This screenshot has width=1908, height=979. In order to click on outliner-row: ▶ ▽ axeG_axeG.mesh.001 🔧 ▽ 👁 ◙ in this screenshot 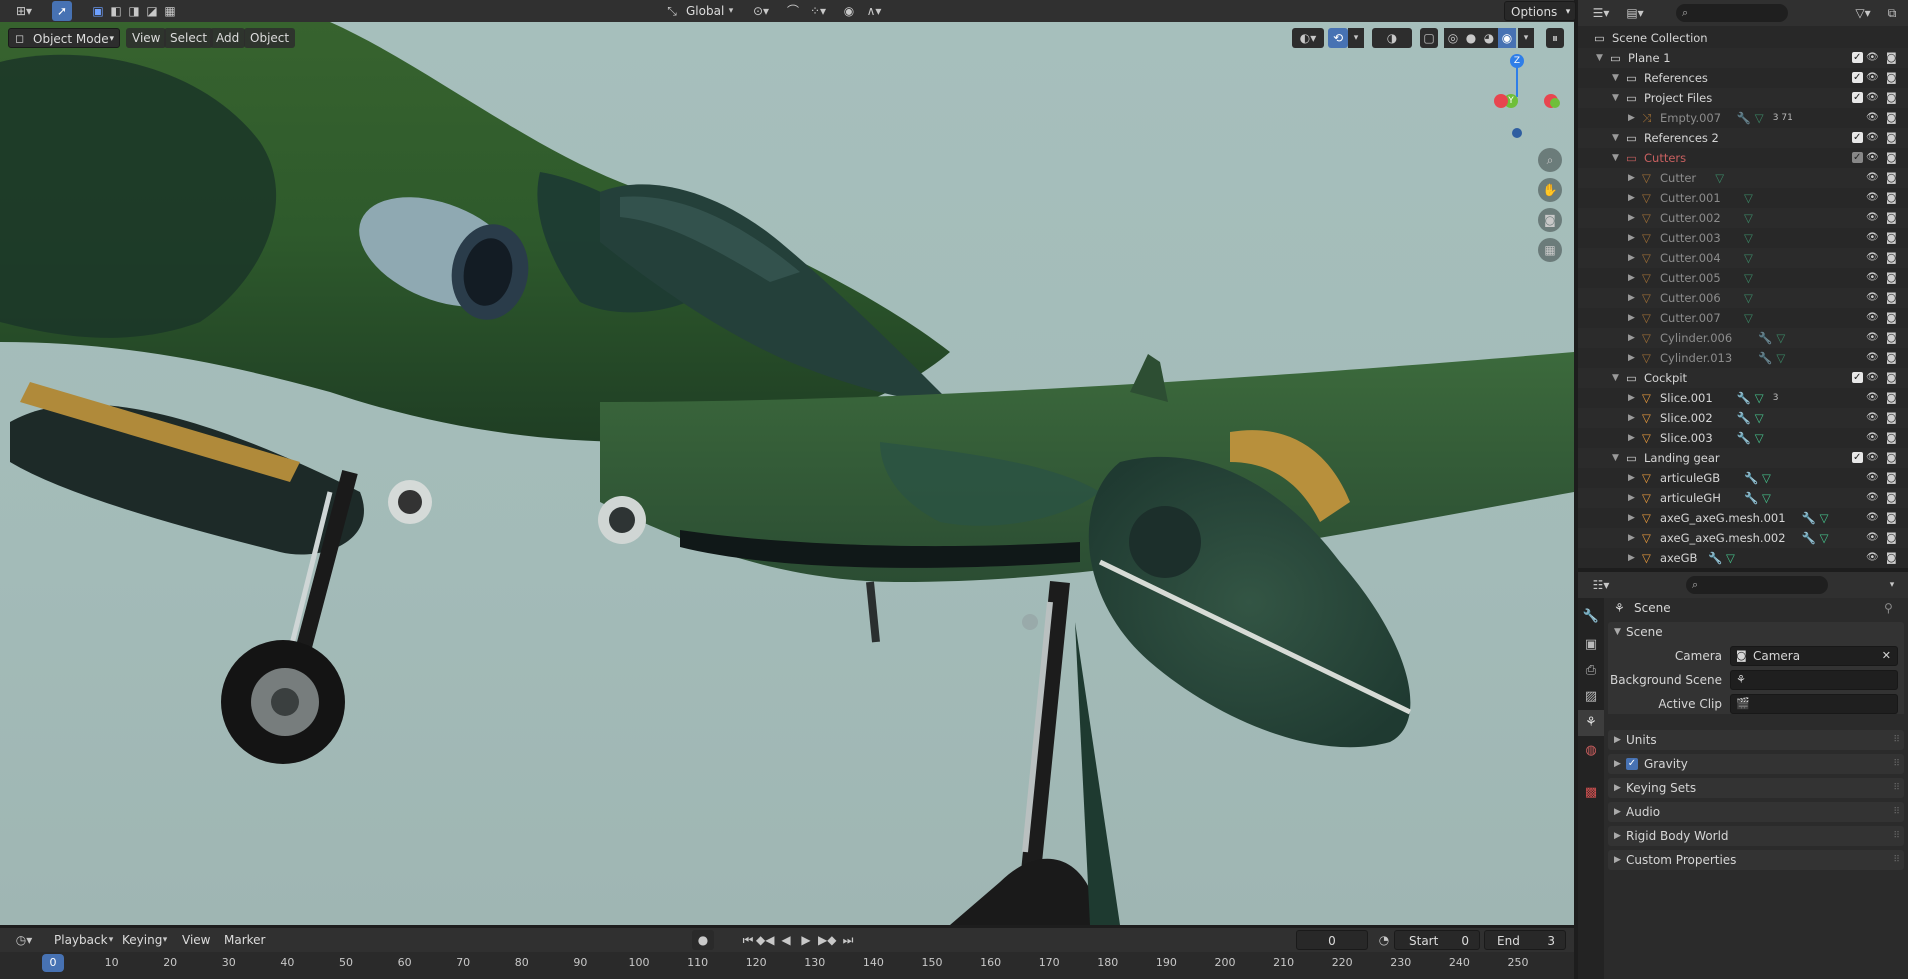, I will do `click(1743, 518)`.